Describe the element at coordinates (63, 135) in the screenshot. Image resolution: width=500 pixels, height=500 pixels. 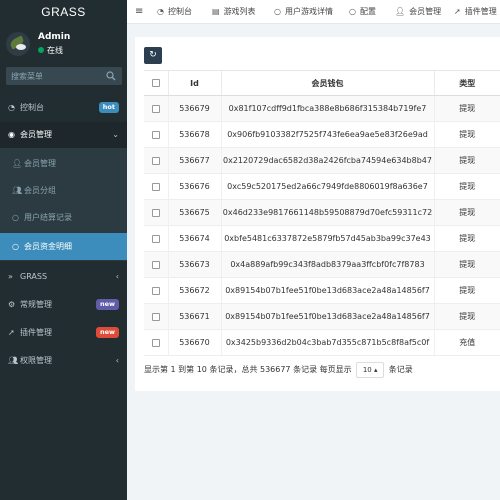
I see `sidebar-item-members: ◉ 会员管理 ⌄` at that location.